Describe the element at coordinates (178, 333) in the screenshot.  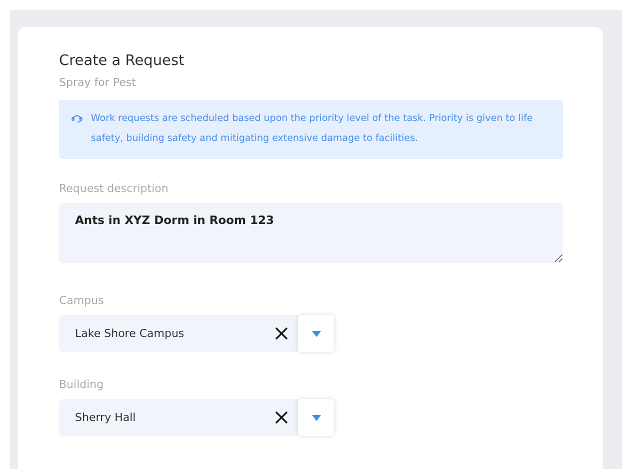
I see `select-field: Lake Shore Campus` at that location.